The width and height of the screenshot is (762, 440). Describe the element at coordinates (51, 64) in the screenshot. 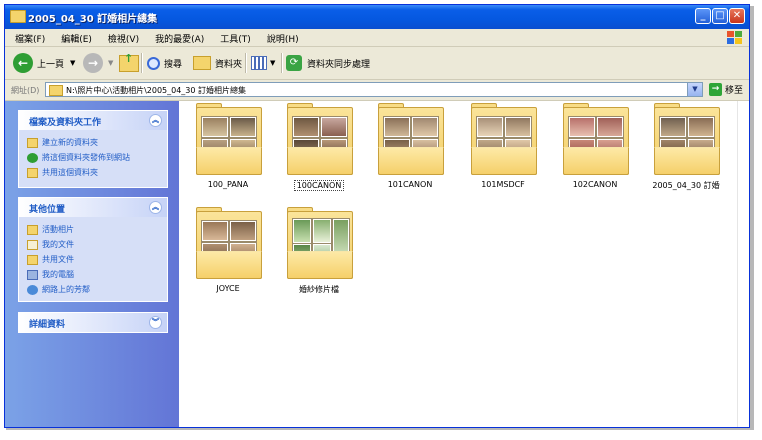

I see `back-label: 上一頁` at that location.